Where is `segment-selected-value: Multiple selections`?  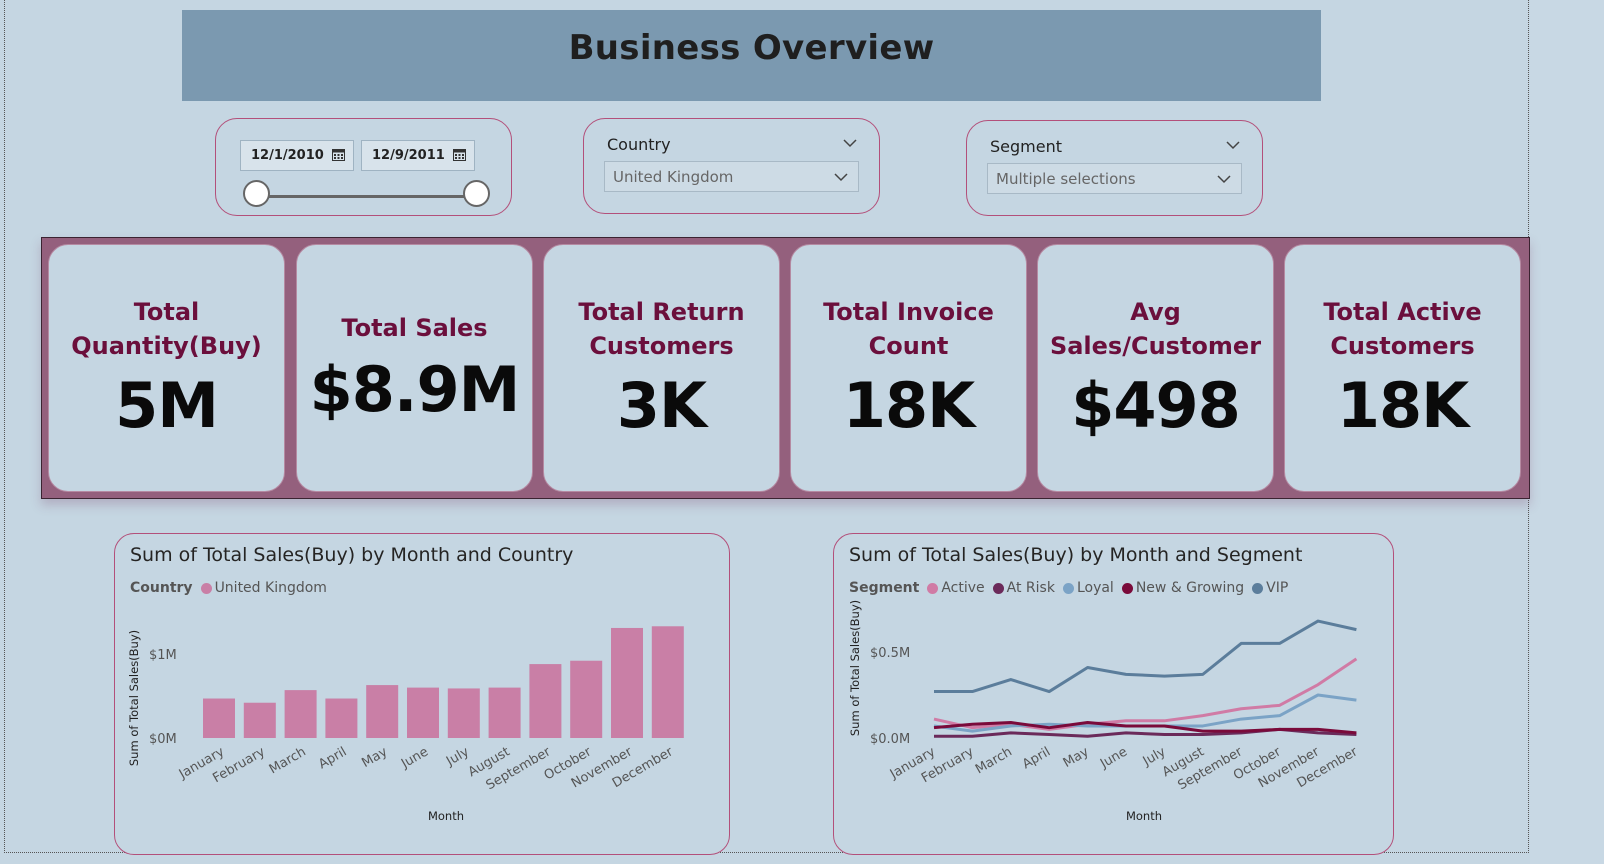 segment-selected-value: Multiple selections is located at coordinates (1066, 178).